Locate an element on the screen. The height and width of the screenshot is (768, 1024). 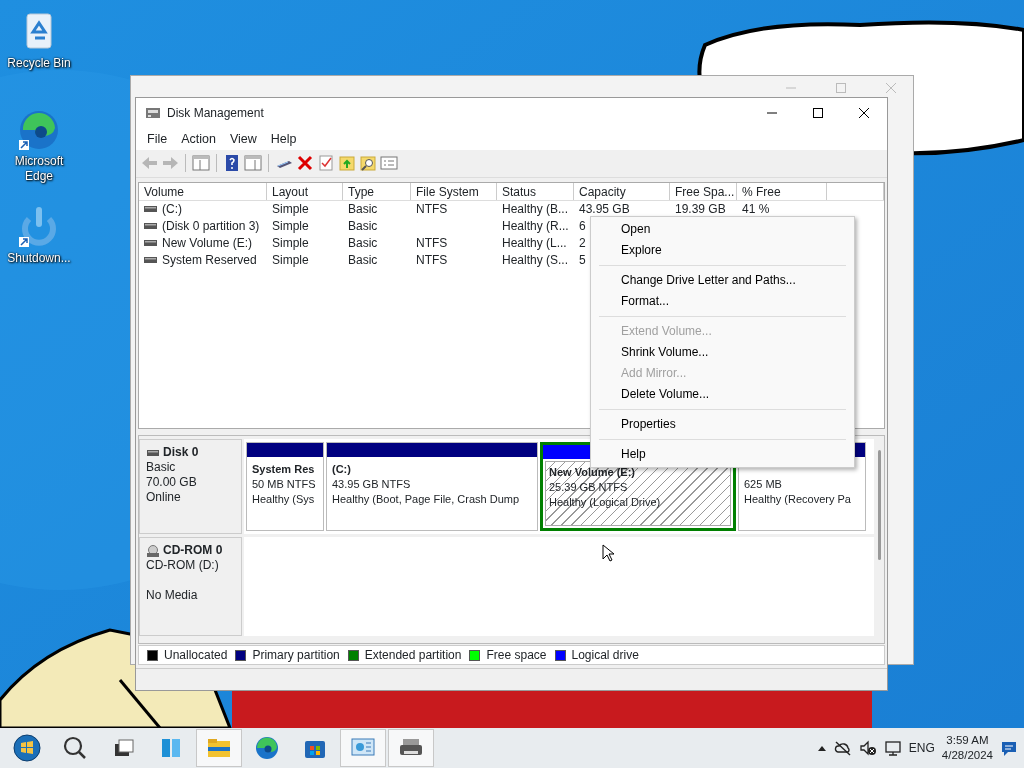
table-cell-text: (Disk 0 partition 3) is located at coordinates (211, 227).